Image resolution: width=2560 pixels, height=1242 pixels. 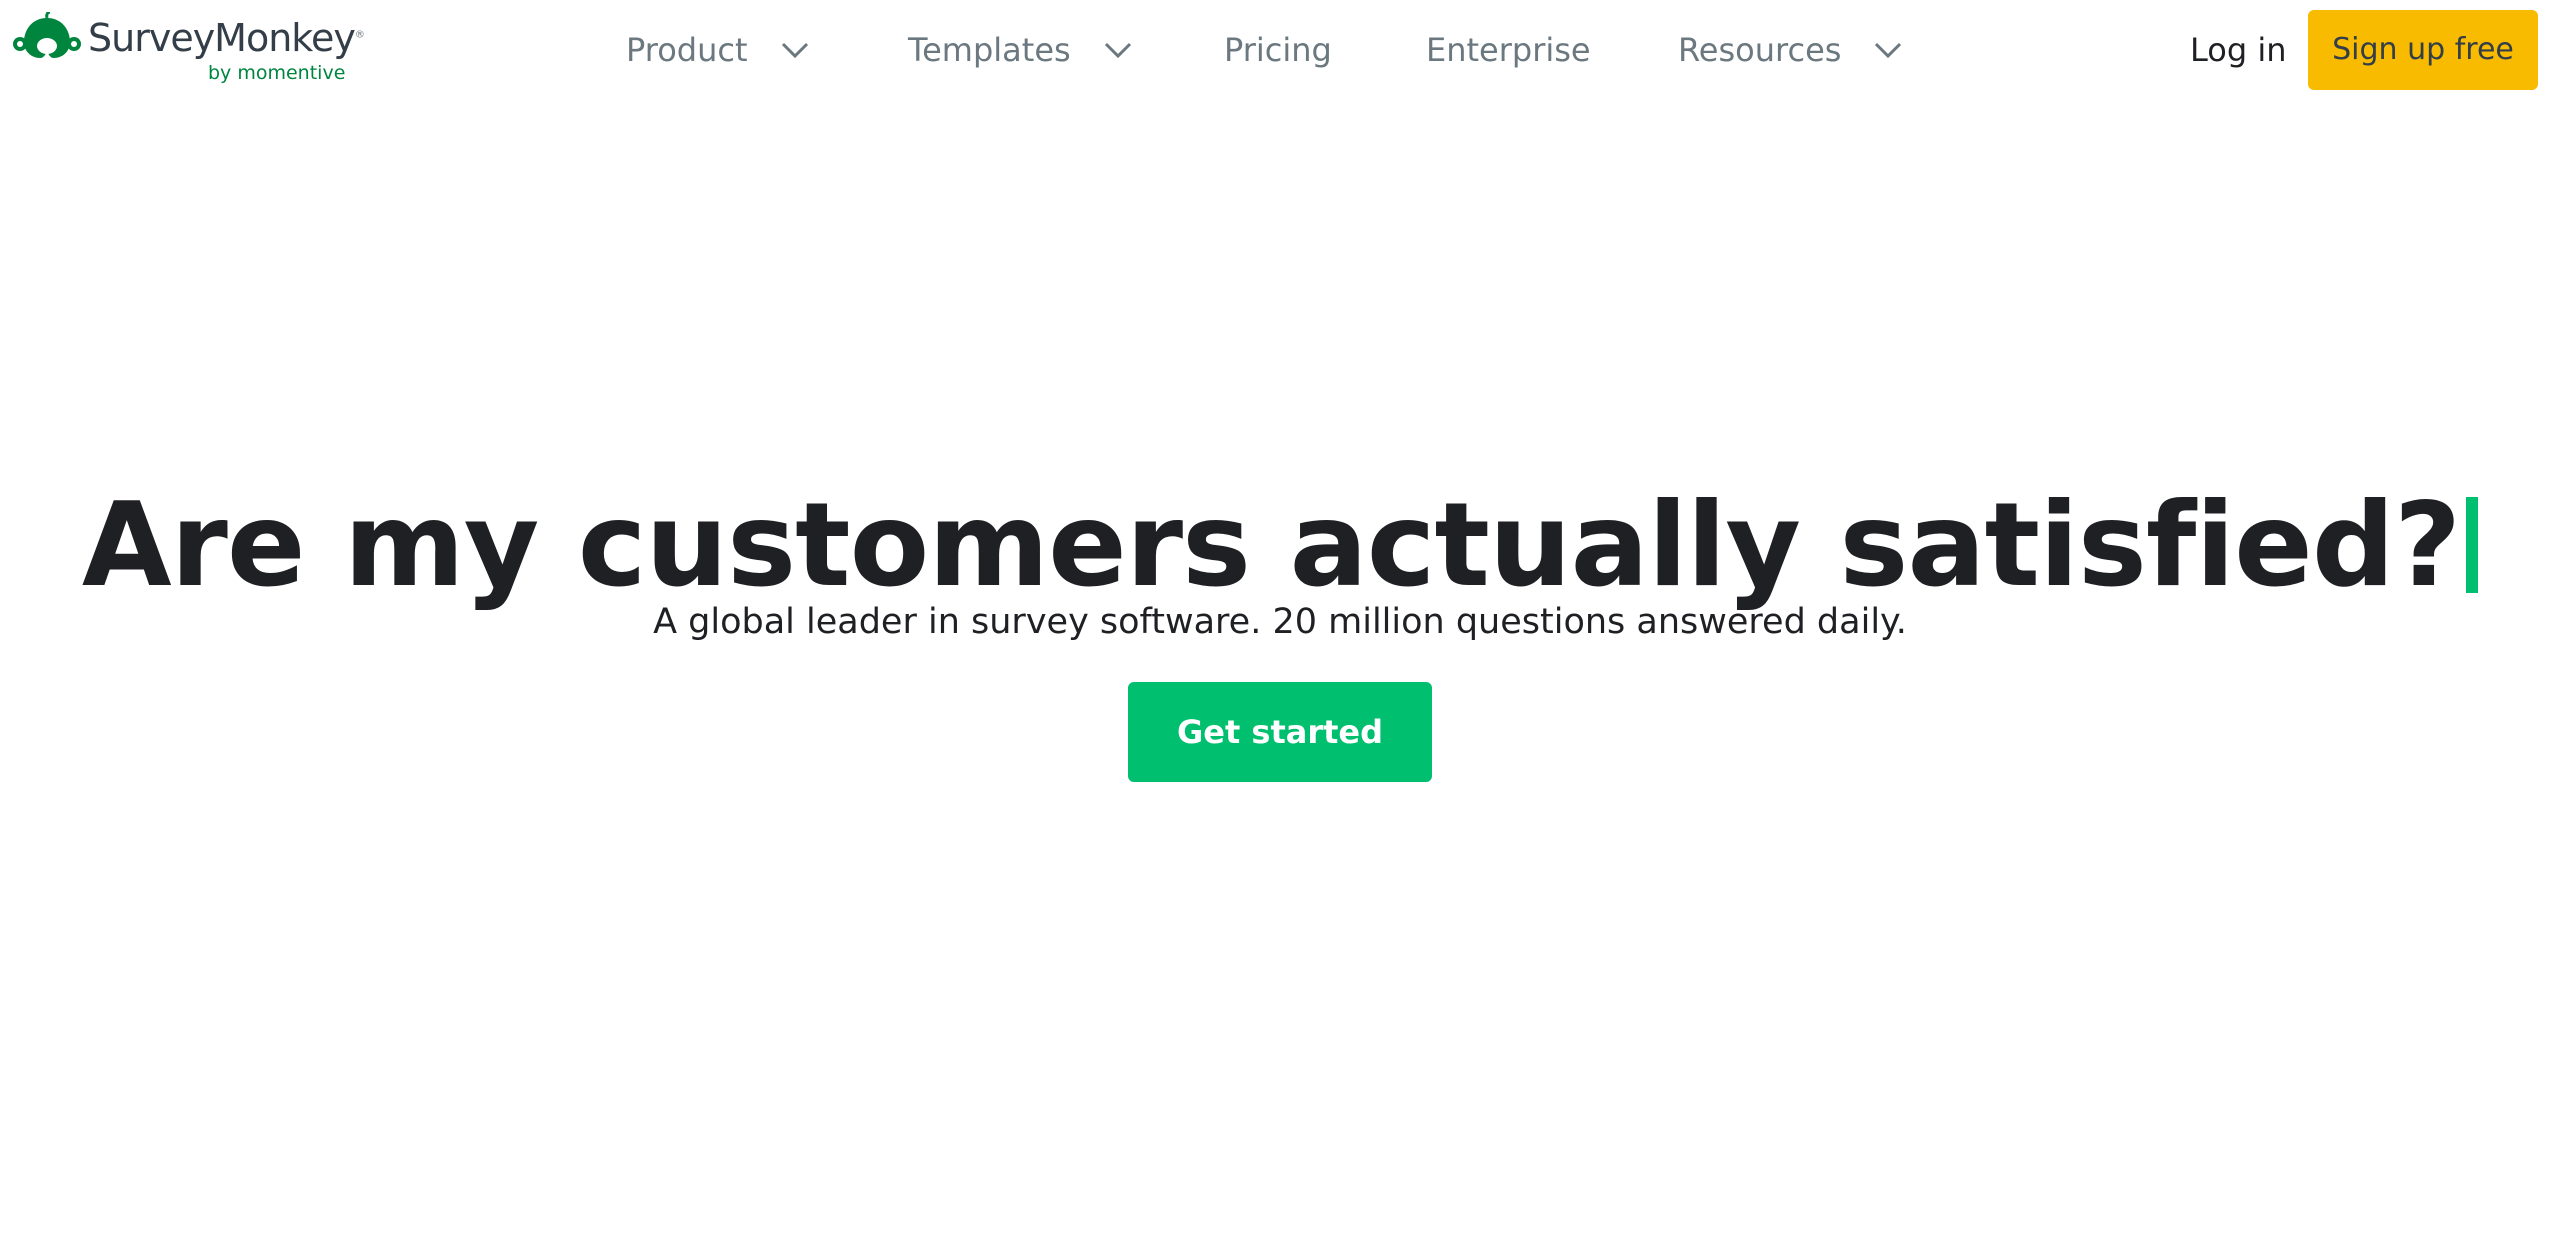 I want to click on nav-resources: Resources, so click(x=1790, y=50).